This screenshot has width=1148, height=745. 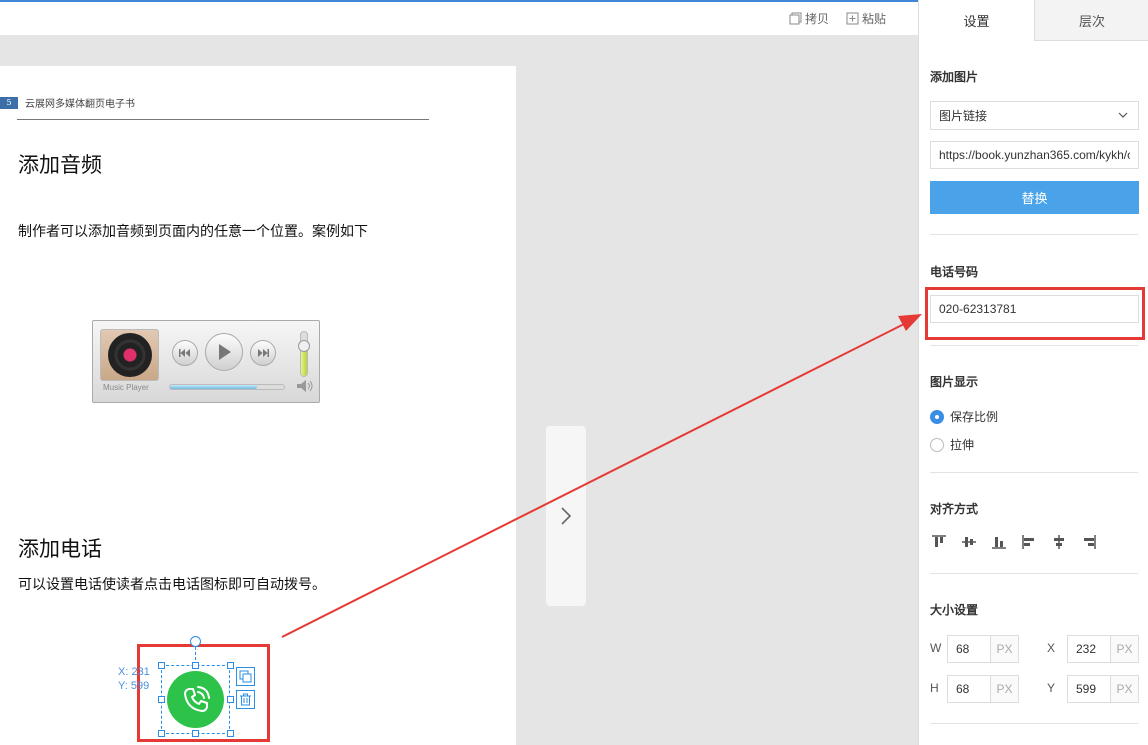 What do you see at coordinates (1124, 689) in the screenshot?
I see `y-unit: PX` at bounding box center [1124, 689].